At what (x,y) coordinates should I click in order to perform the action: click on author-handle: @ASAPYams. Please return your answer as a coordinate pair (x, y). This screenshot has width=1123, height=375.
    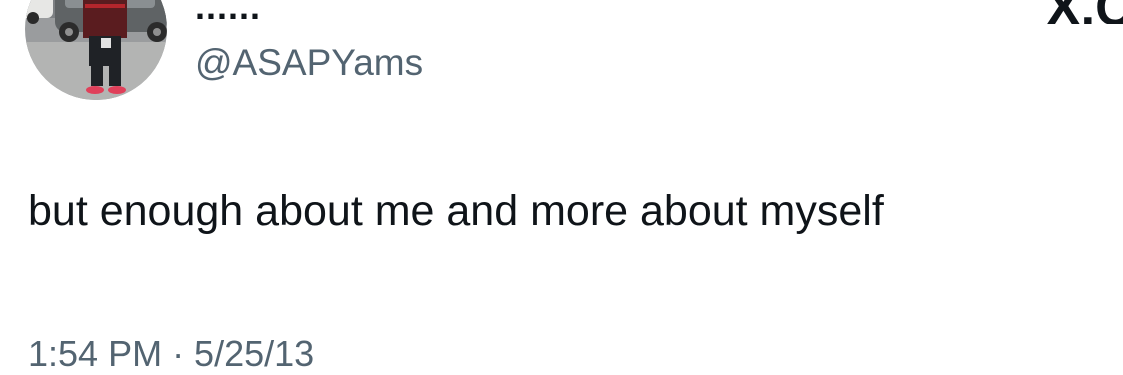
    Looking at the image, I should click on (309, 63).